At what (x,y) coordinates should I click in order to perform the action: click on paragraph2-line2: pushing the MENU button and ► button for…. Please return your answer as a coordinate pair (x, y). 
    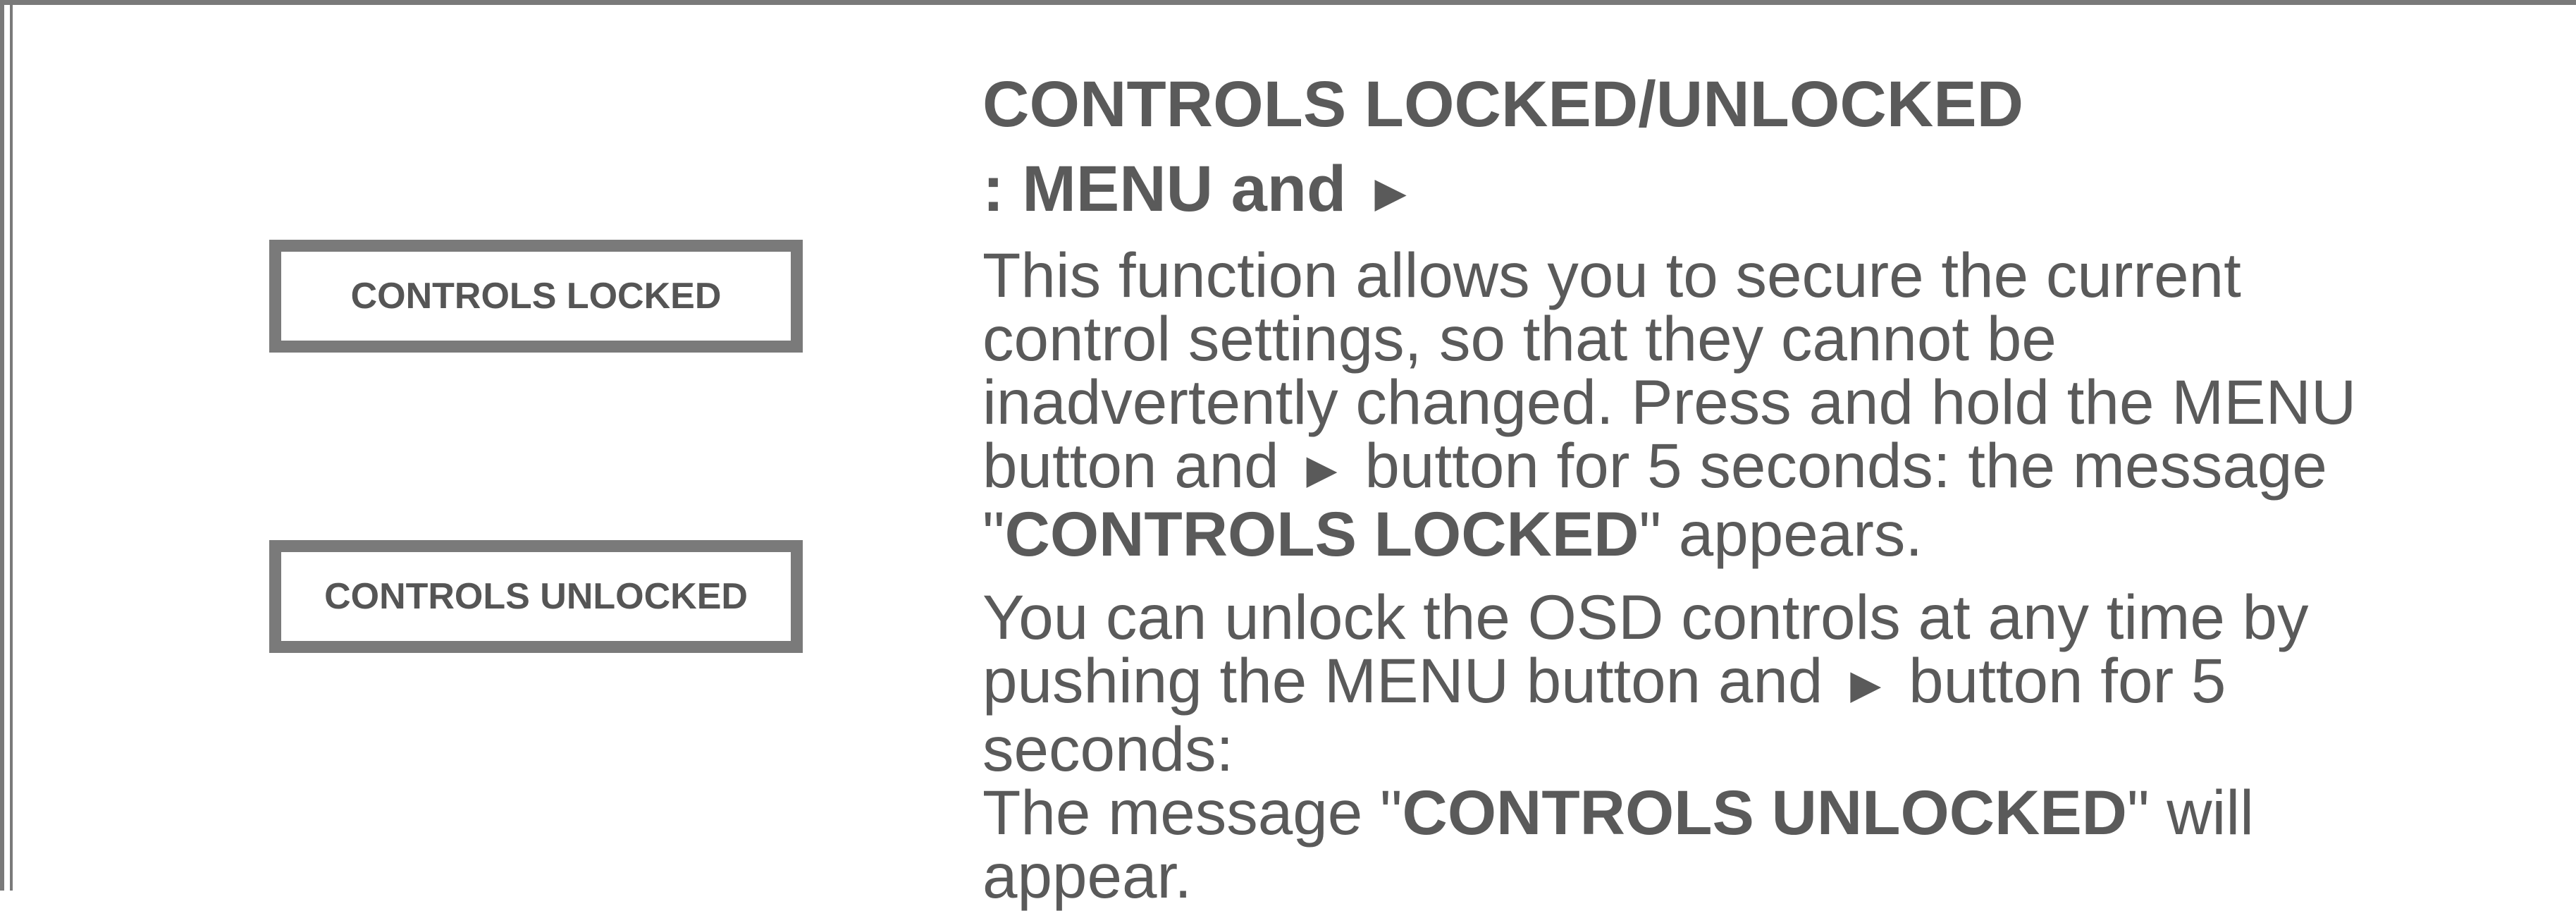
    Looking at the image, I should click on (1771, 683).